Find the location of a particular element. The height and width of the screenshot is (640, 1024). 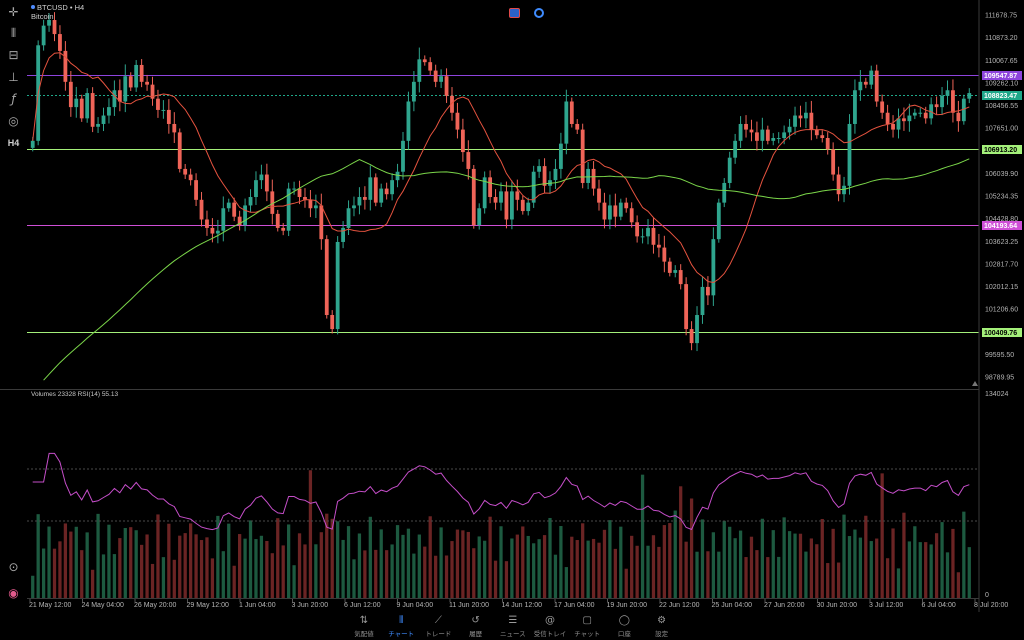

time-tick-label: 17 Jun 04:00 is located at coordinates (574, 605).